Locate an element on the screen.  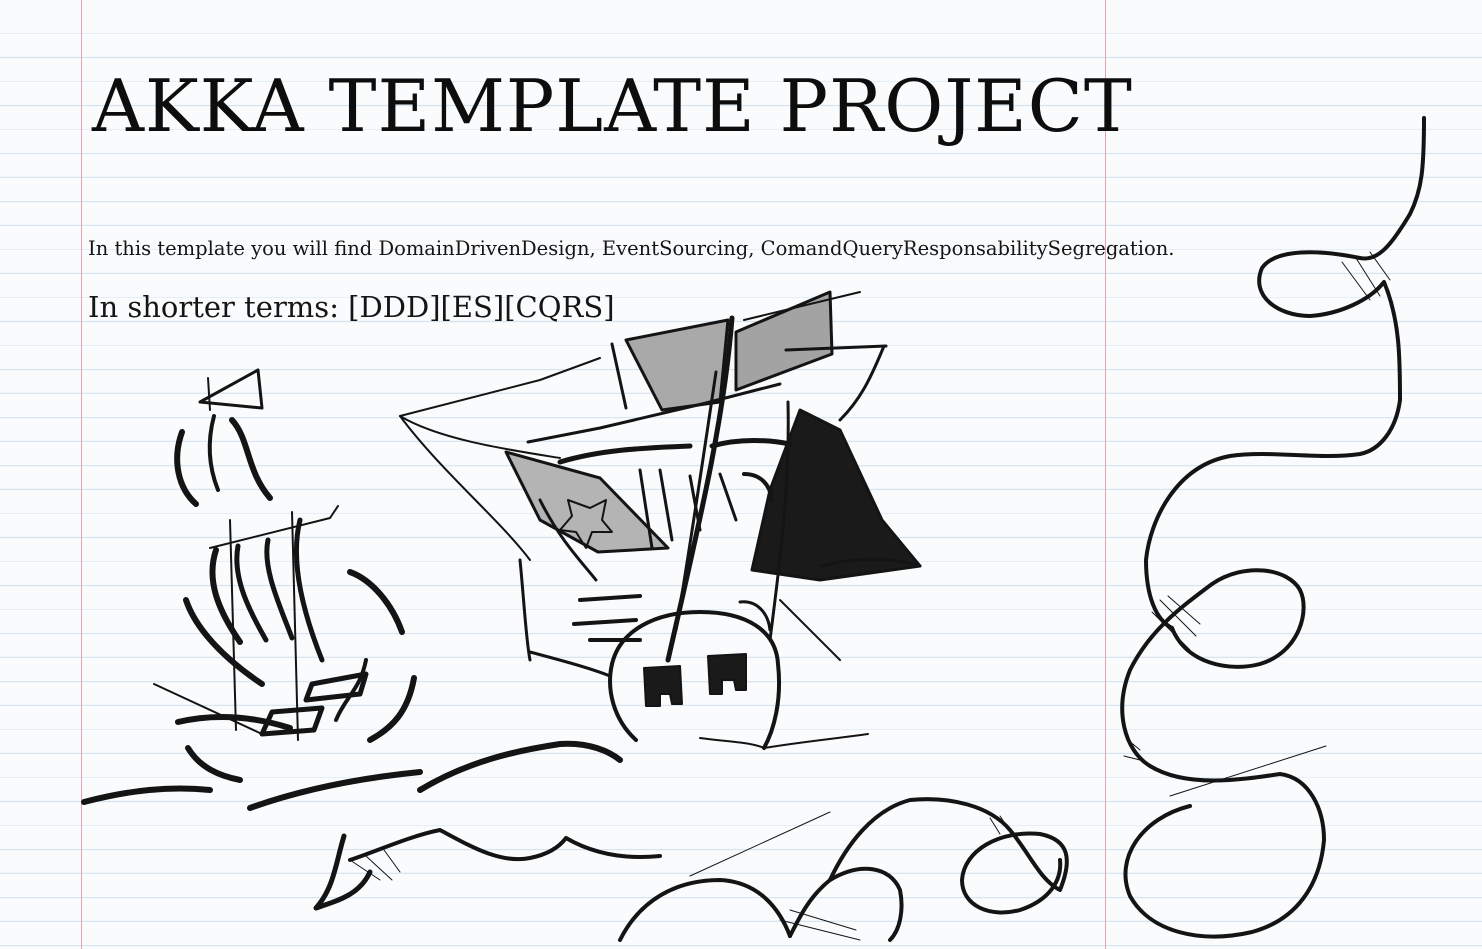
left-margin-line is located at coordinates (81, 474).